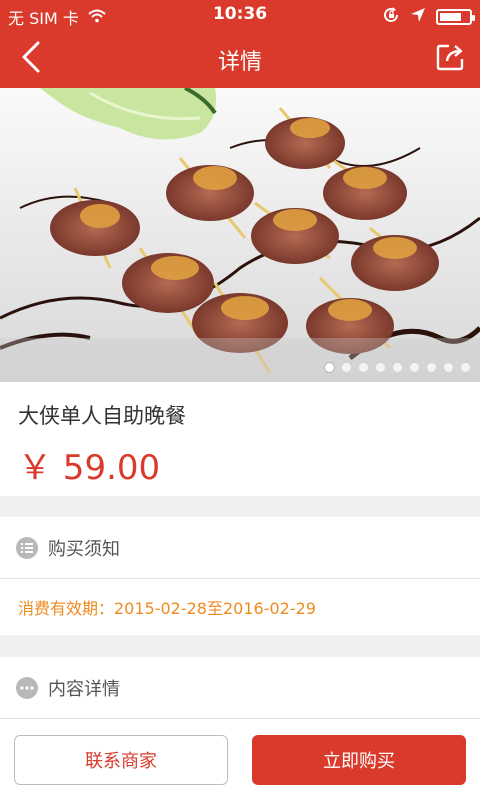 This screenshot has height=800, width=480. I want to click on share-button, so click(451, 59).